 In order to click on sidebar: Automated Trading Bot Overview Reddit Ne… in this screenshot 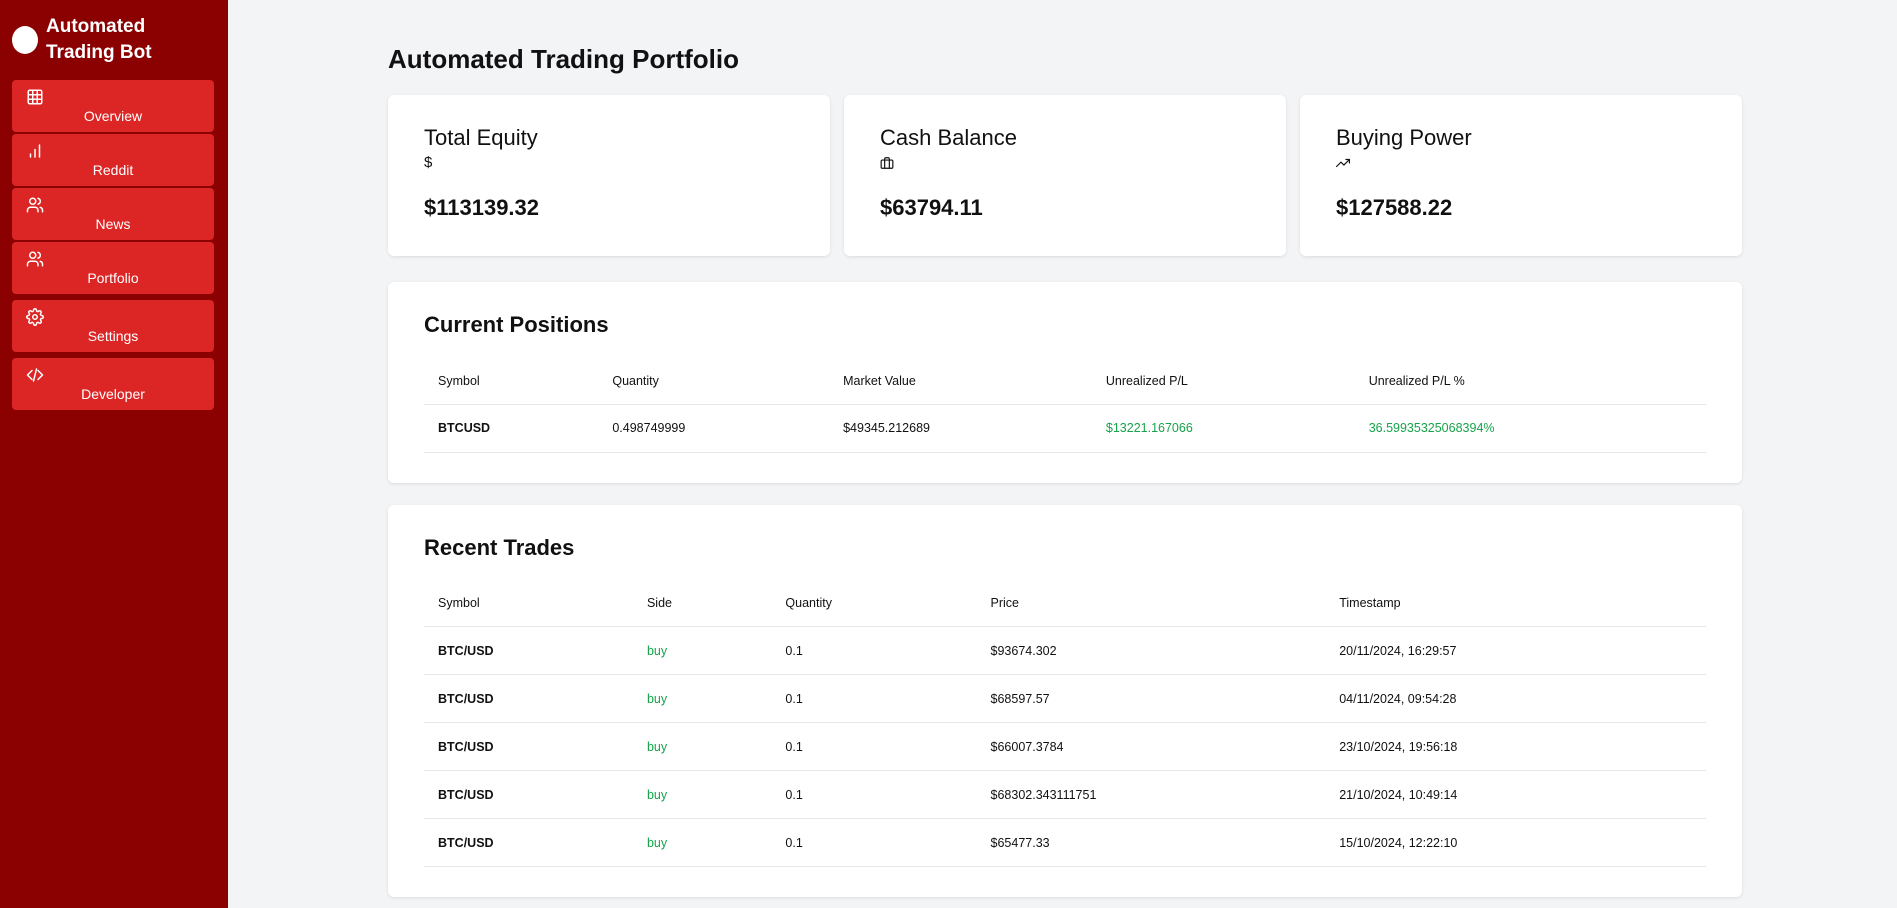, I will do `click(114, 454)`.